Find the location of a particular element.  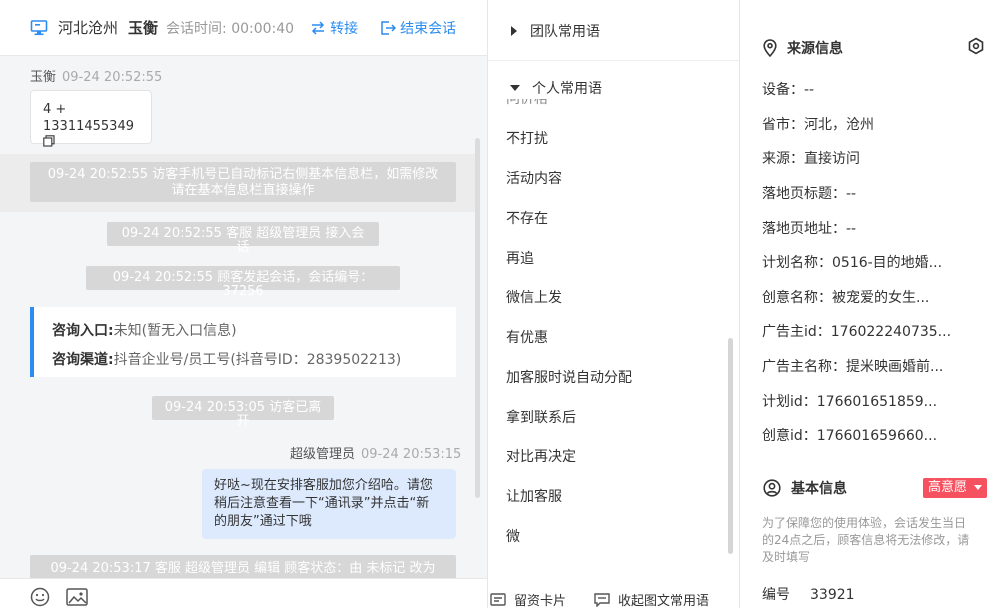

phrase-item: 对比再决定 is located at coordinates (541, 456).